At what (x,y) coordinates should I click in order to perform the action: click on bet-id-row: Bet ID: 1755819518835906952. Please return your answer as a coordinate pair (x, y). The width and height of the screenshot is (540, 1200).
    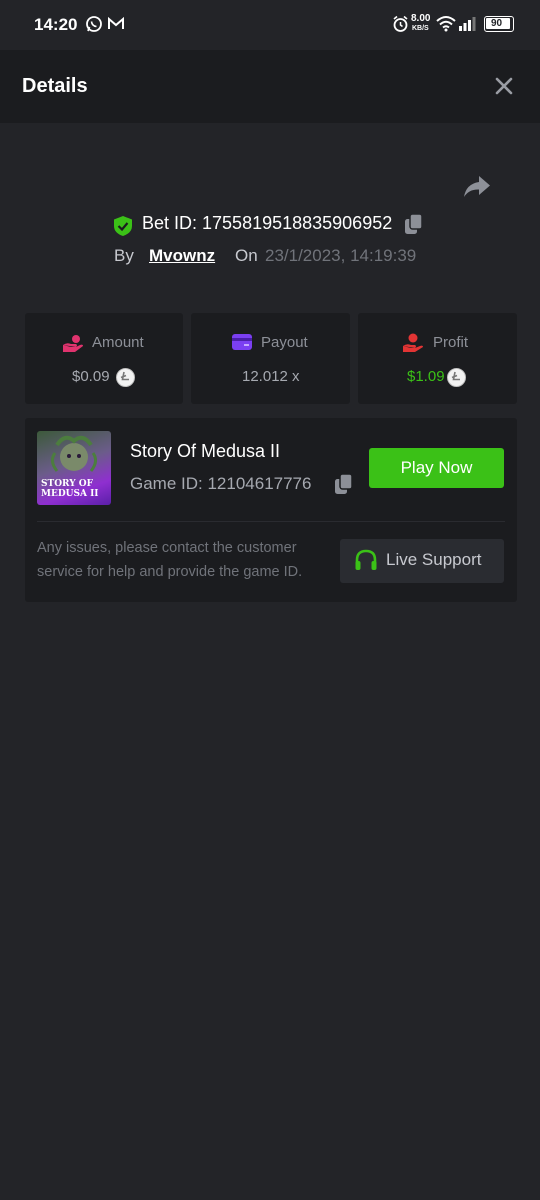
    Looking at the image, I should click on (270, 225).